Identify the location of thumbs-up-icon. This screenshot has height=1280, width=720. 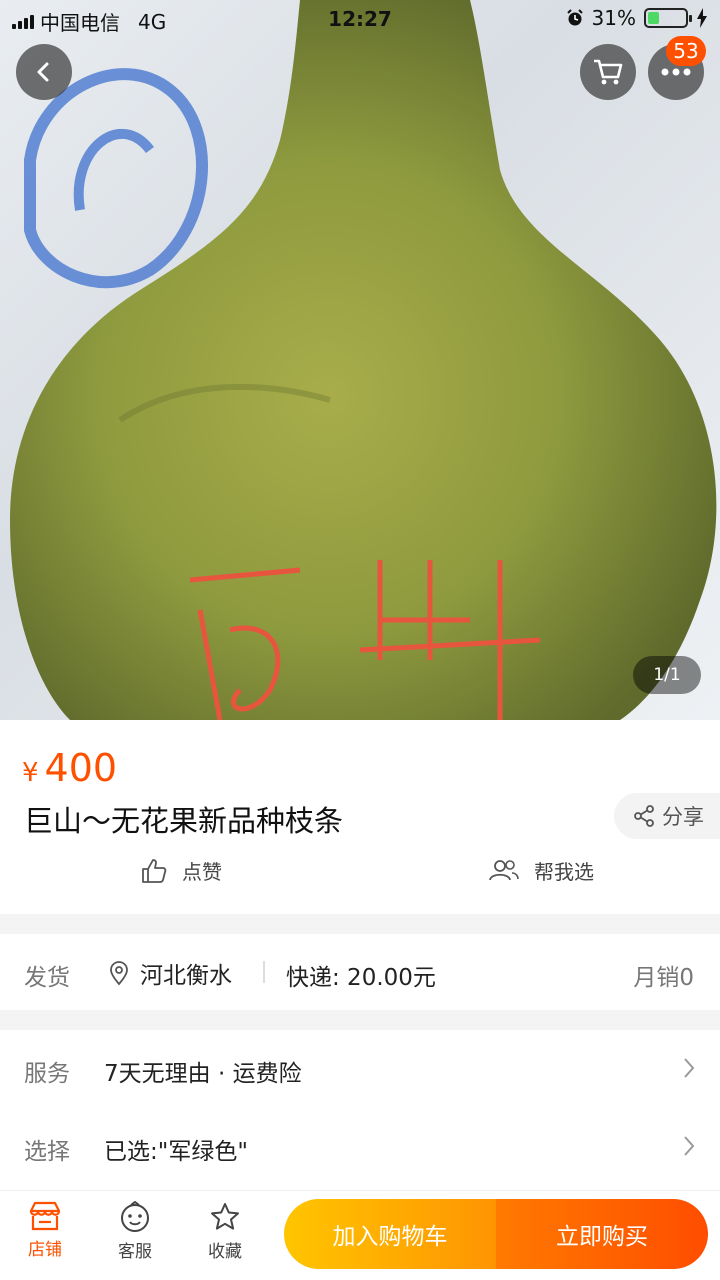
(154, 870).